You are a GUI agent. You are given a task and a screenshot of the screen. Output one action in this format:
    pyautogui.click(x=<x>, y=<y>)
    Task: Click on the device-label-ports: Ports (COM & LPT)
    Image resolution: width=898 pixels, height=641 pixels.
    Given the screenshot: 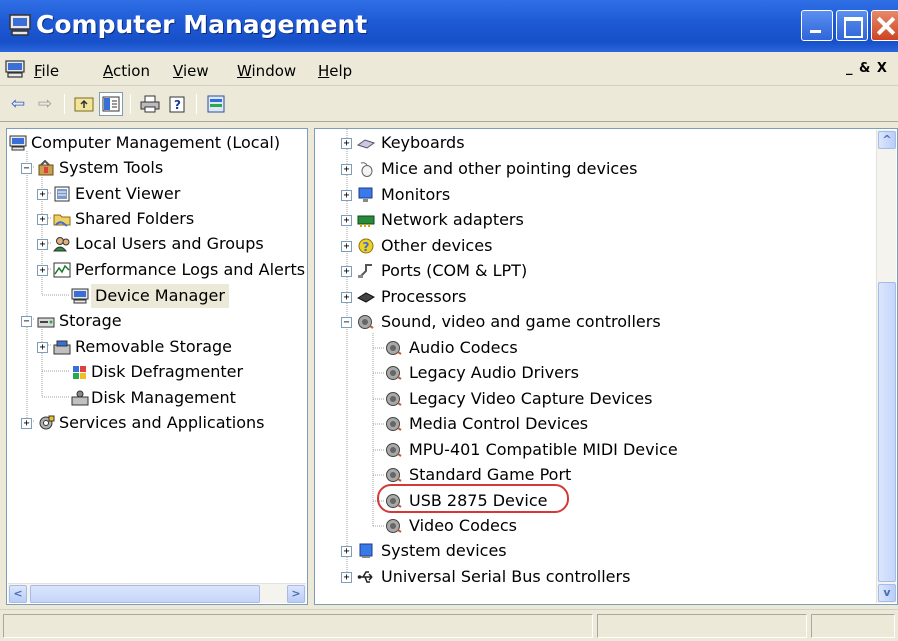 What is the action you would take?
    pyautogui.click(x=454, y=270)
    